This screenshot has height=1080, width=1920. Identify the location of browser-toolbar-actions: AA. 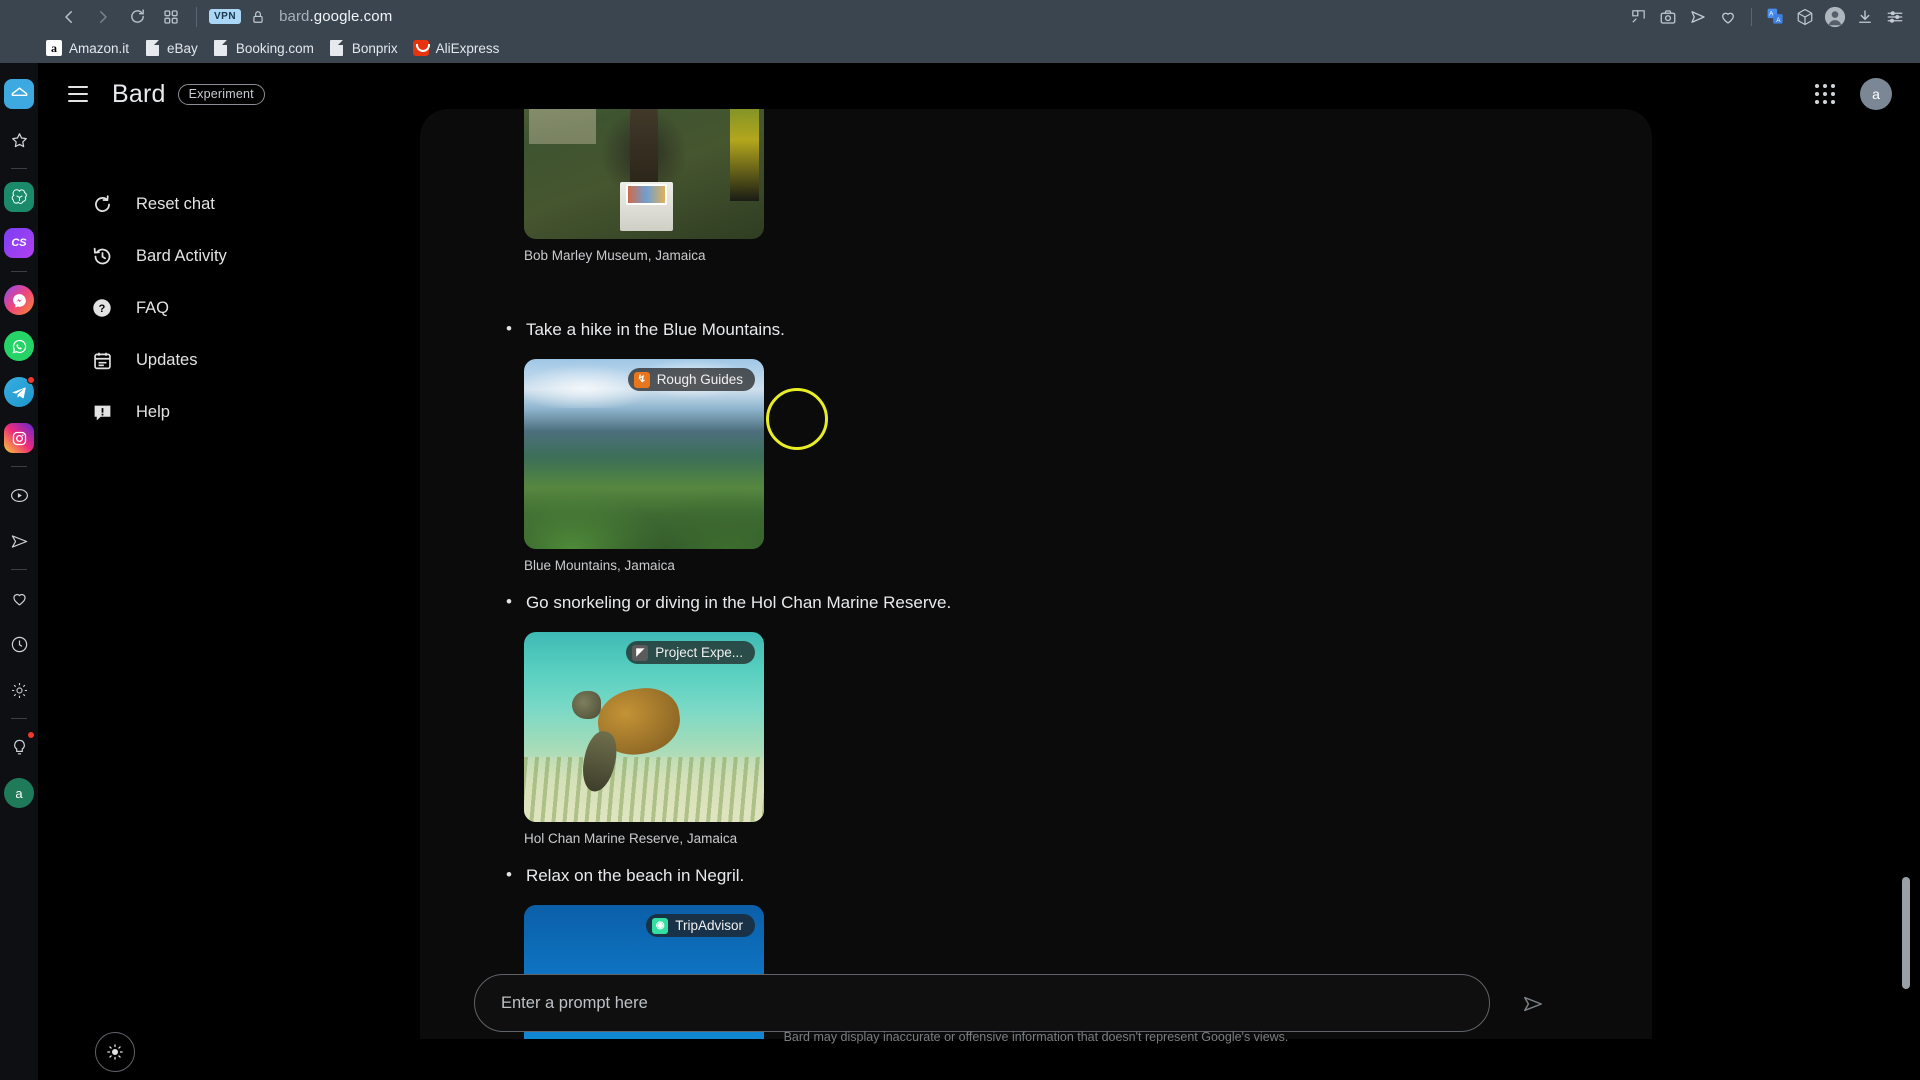
(1766, 16).